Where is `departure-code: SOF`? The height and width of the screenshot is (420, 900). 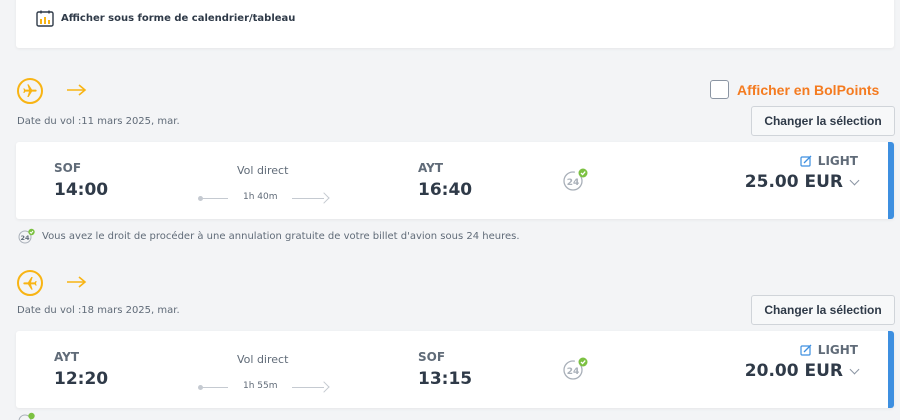
departure-code: SOF is located at coordinates (68, 168).